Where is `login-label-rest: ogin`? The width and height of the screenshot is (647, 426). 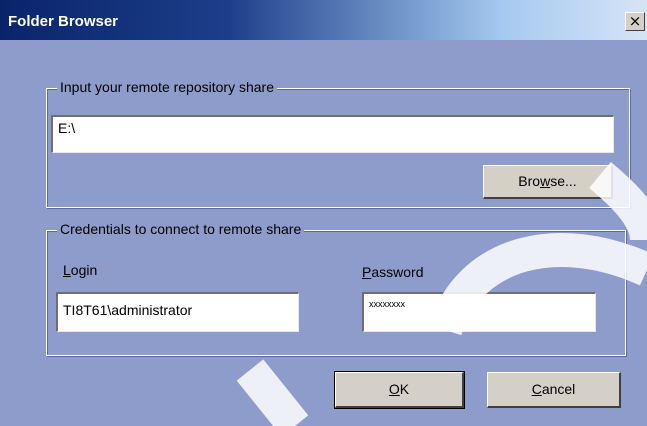 login-label-rest: ogin is located at coordinates (84, 270).